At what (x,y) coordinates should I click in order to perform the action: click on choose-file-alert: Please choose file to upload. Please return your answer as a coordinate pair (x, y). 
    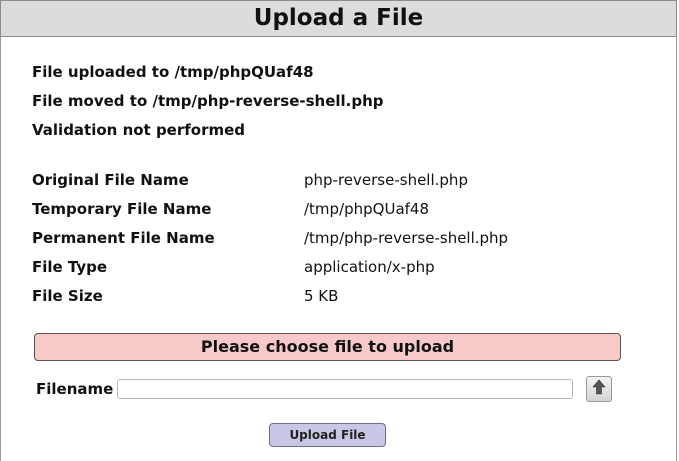
    Looking at the image, I should click on (327, 347).